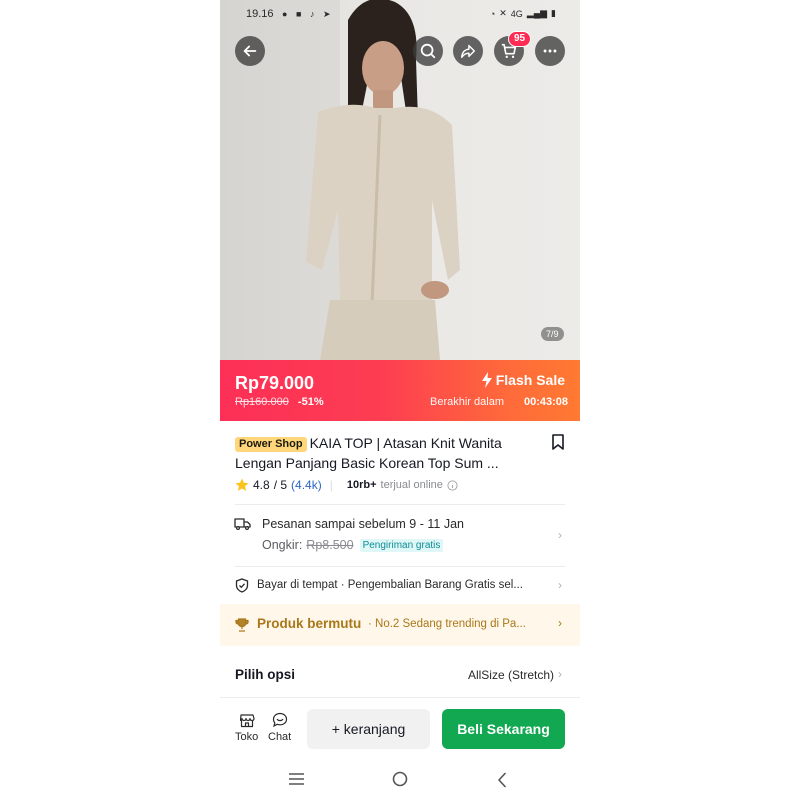 The height and width of the screenshot is (800, 800). I want to click on status-icons: ◔ ✕ 4G ▂▄▆ ▮, so click(523, 13).